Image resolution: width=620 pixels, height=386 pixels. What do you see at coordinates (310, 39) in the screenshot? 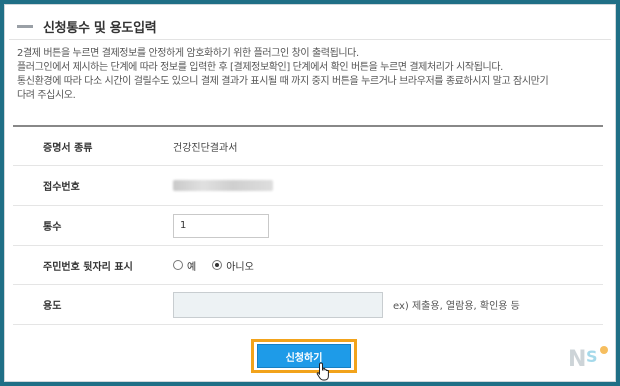
I see `divider` at bounding box center [310, 39].